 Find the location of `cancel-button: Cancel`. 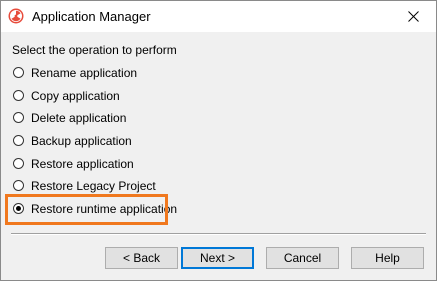

cancel-button: Cancel is located at coordinates (302, 258).